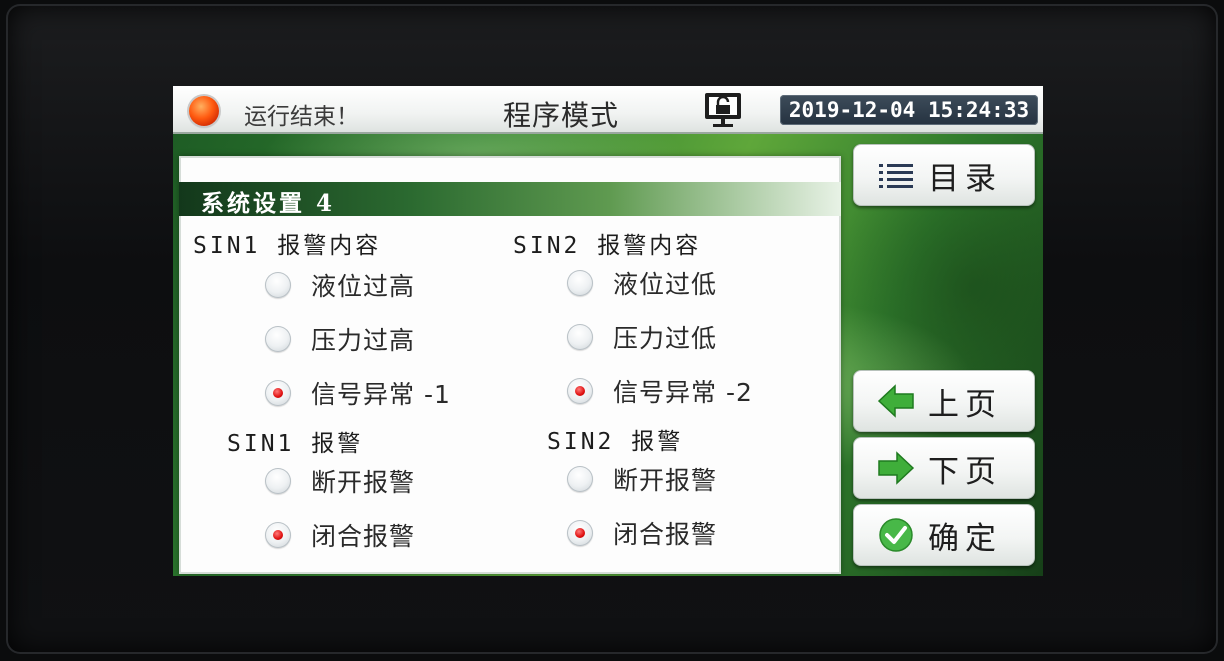 The width and height of the screenshot is (1224, 661). Describe the element at coordinates (615, 442) in the screenshot. I see `sin2-alarm-label: SIN2 报警` at that location.